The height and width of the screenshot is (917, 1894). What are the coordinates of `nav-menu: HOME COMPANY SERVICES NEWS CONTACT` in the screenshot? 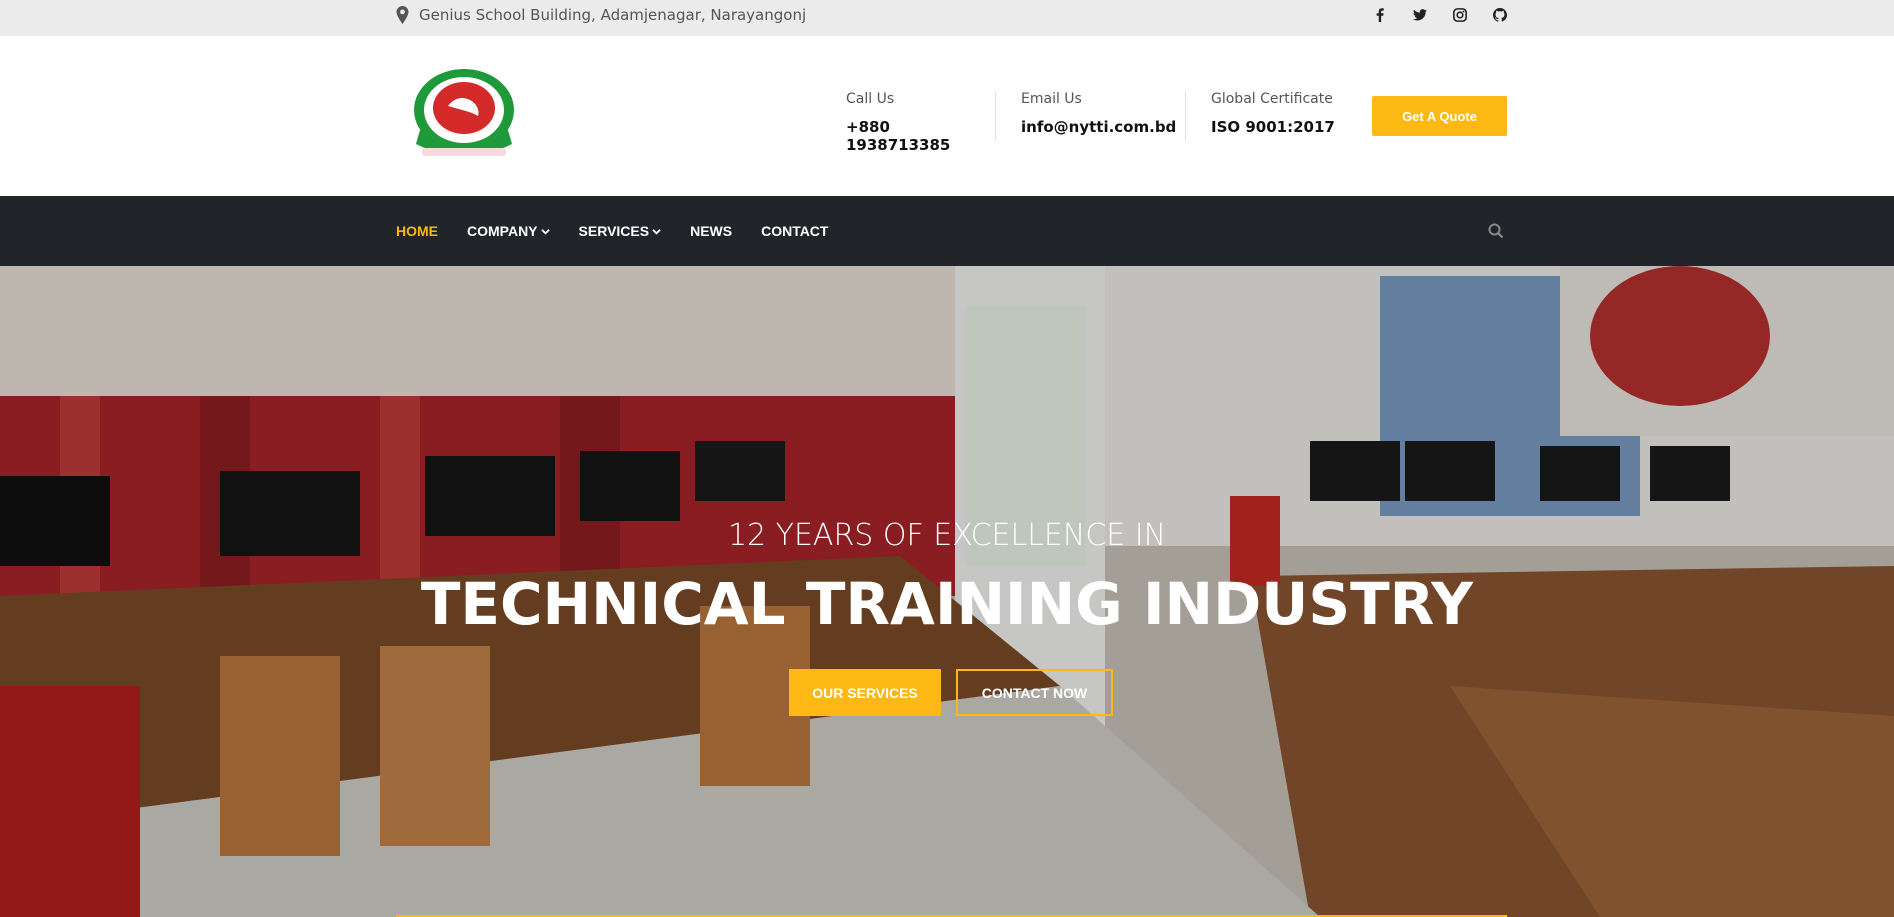 It's located at (612, 231).